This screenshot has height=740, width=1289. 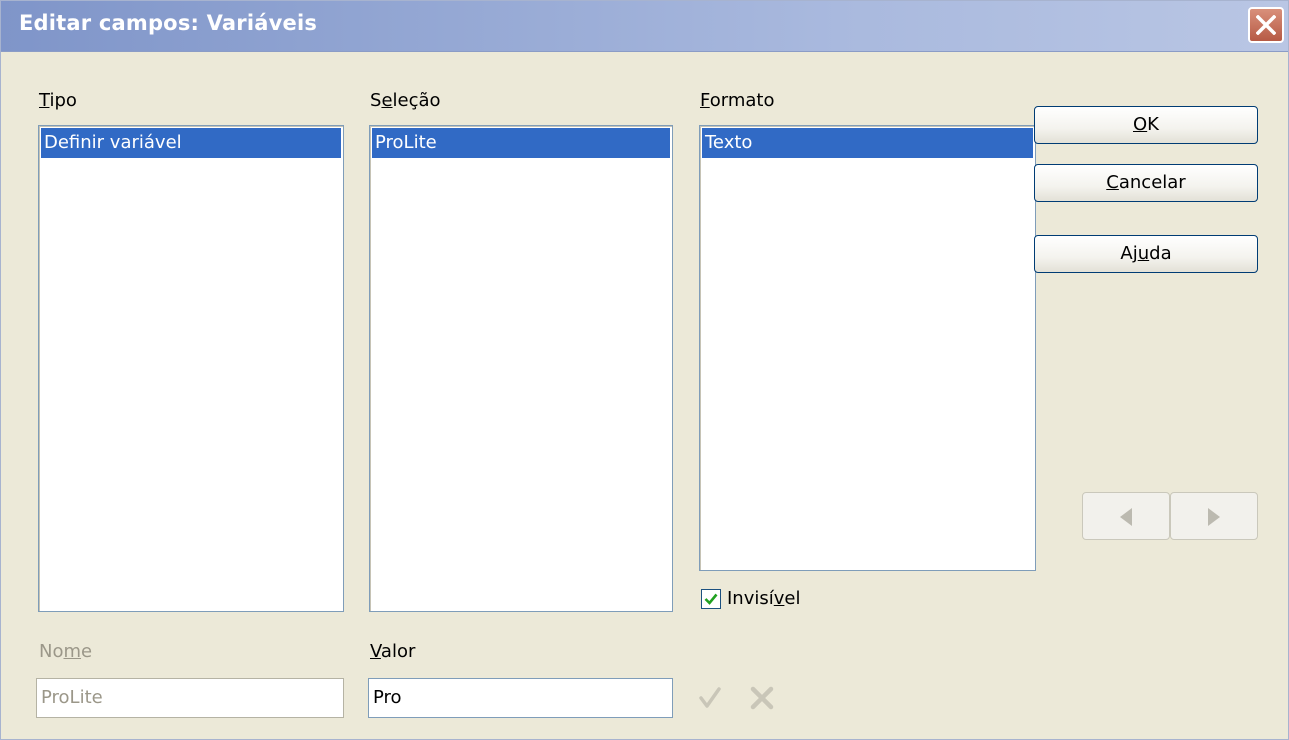 I want to click on close-button, so click(x=1266, y=25).